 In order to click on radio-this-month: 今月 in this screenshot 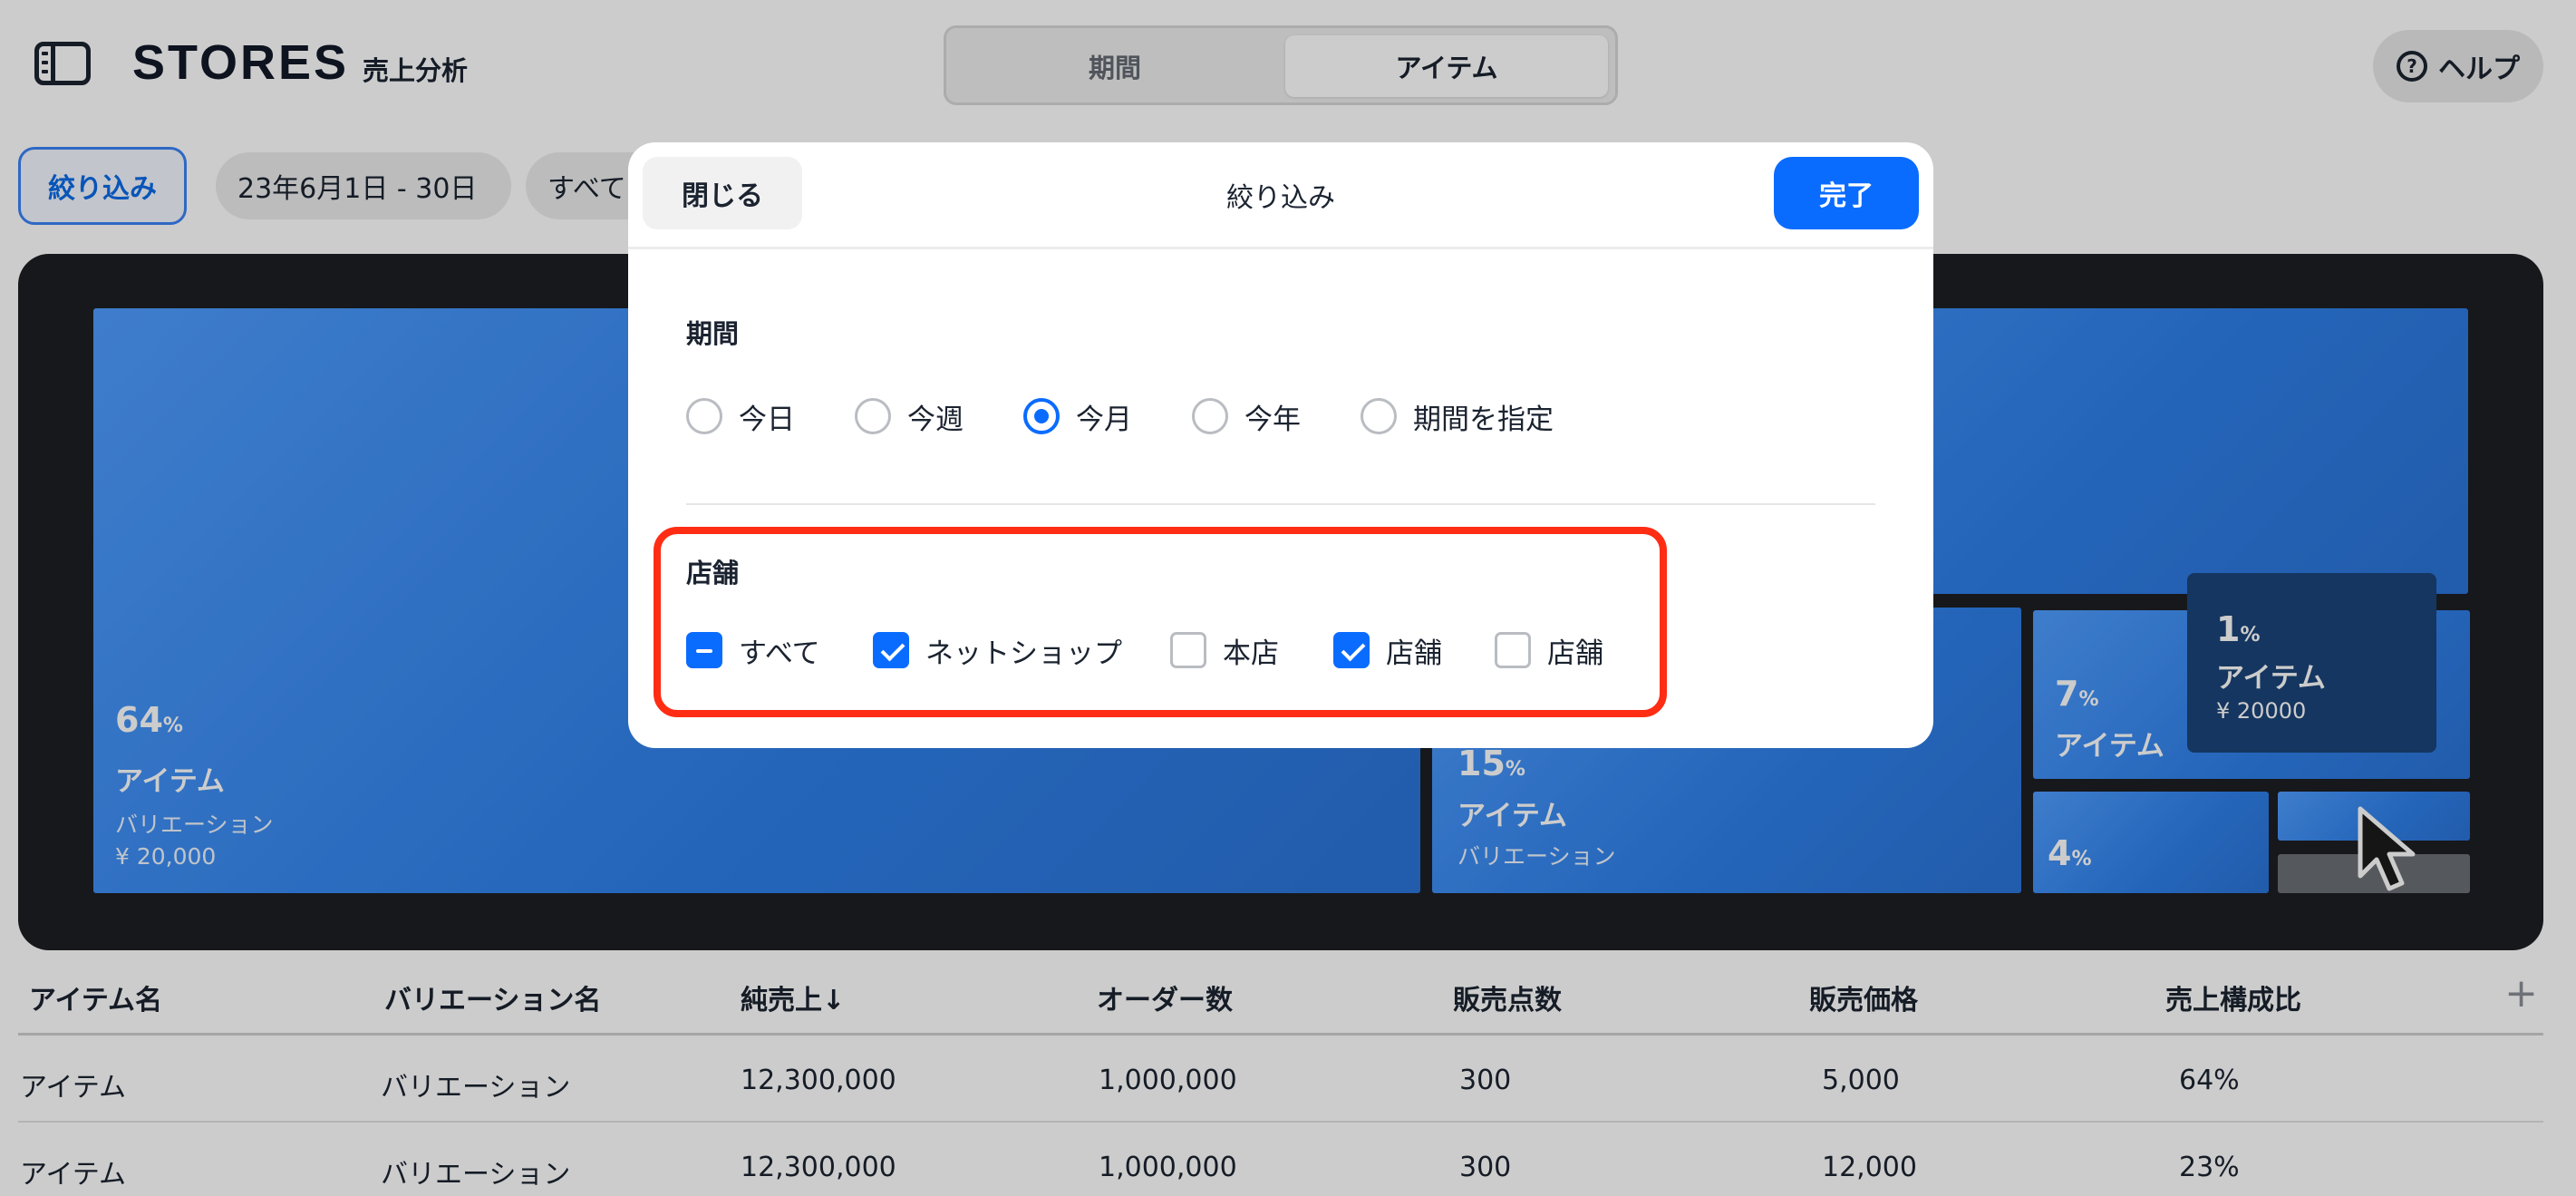, I will do `click(1077, 416)`.